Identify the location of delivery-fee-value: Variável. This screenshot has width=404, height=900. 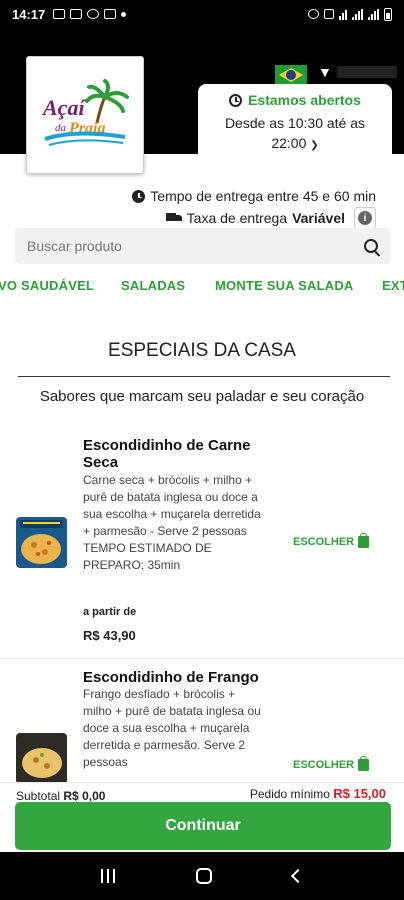
(318, 218).